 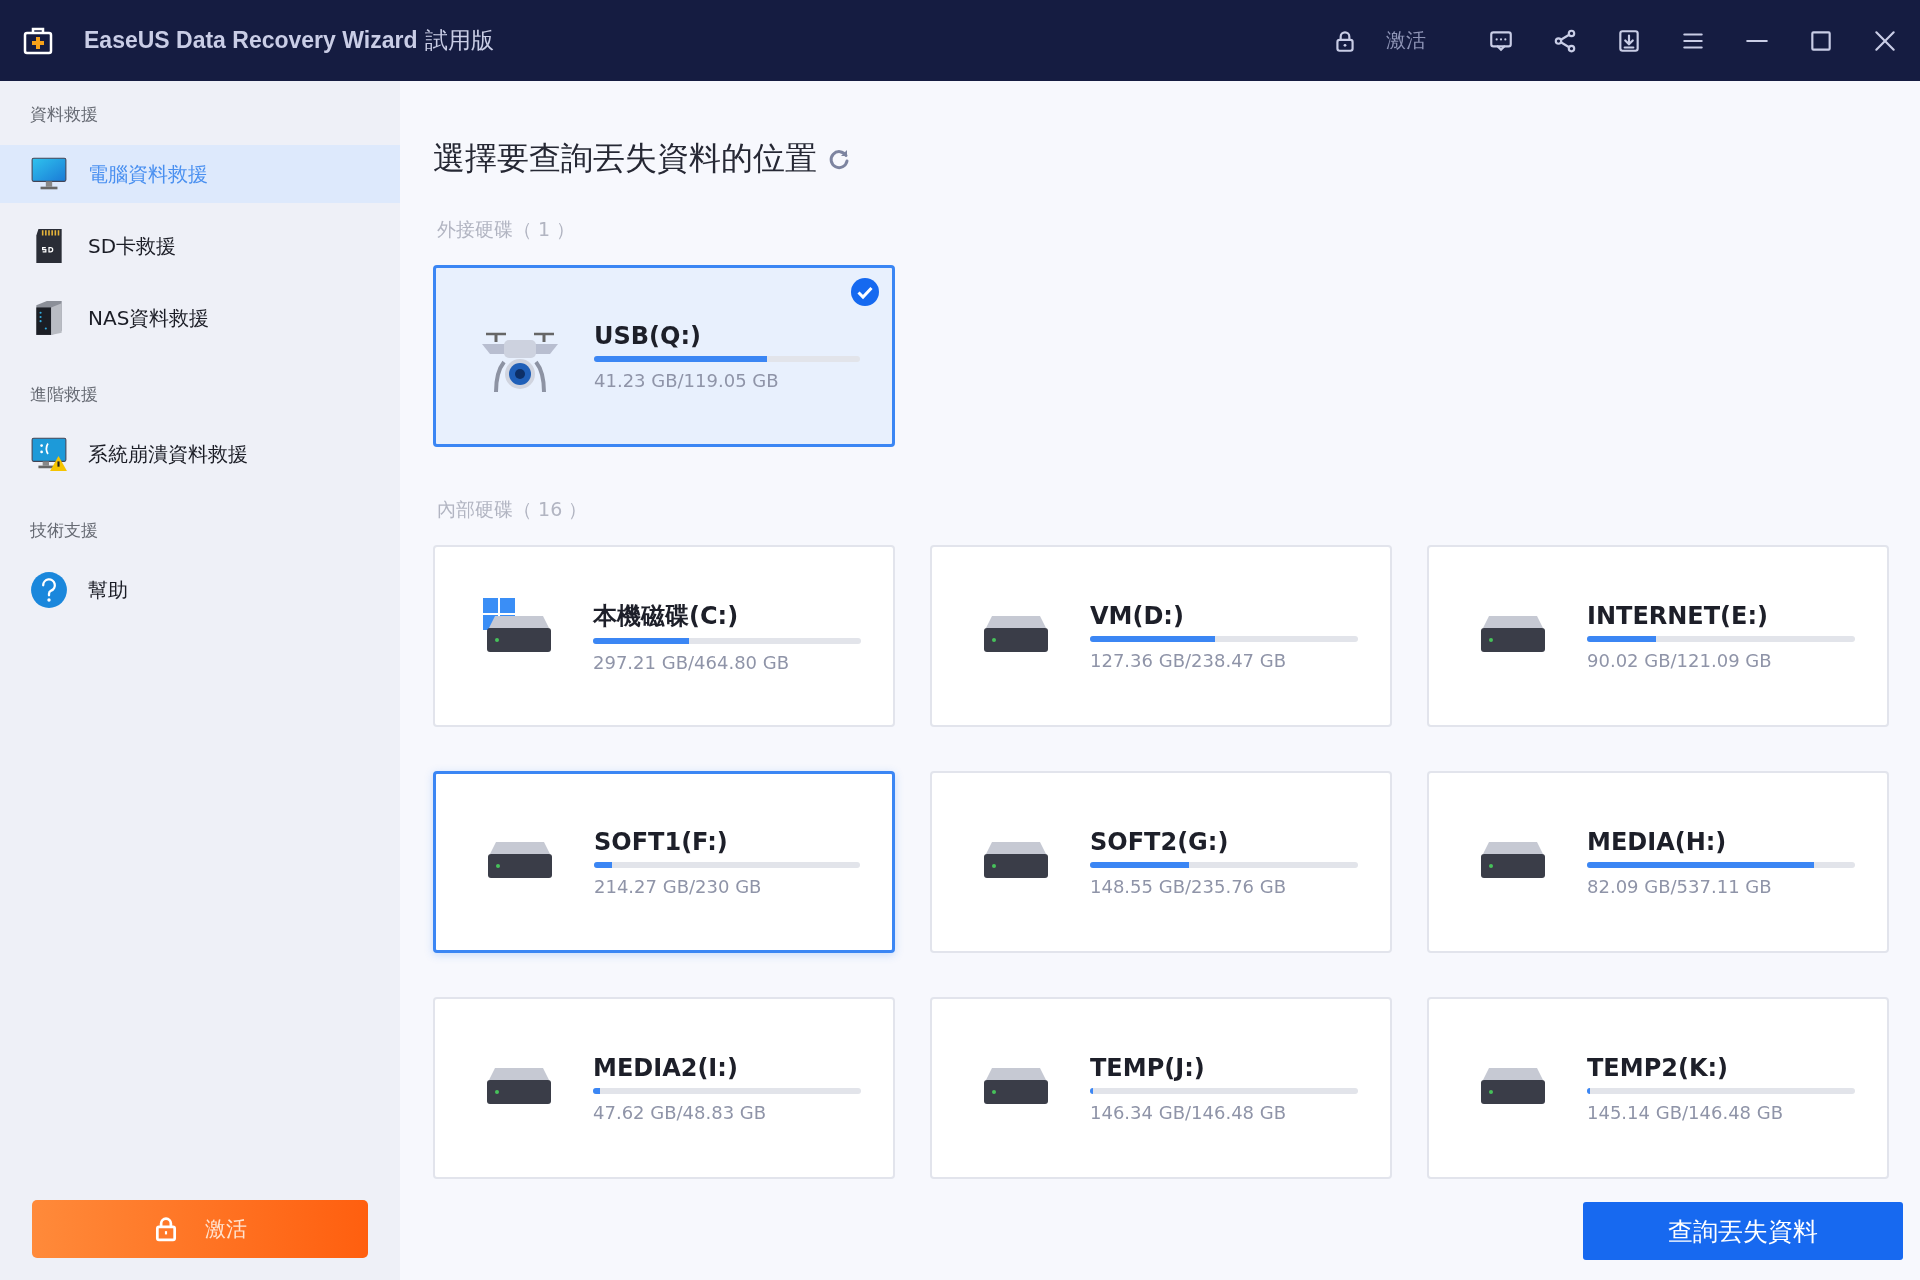 I want to click on drive-card: MEDIA2(I:) 47.62 GB/48.83 GB, so click(x=664, y=1088).